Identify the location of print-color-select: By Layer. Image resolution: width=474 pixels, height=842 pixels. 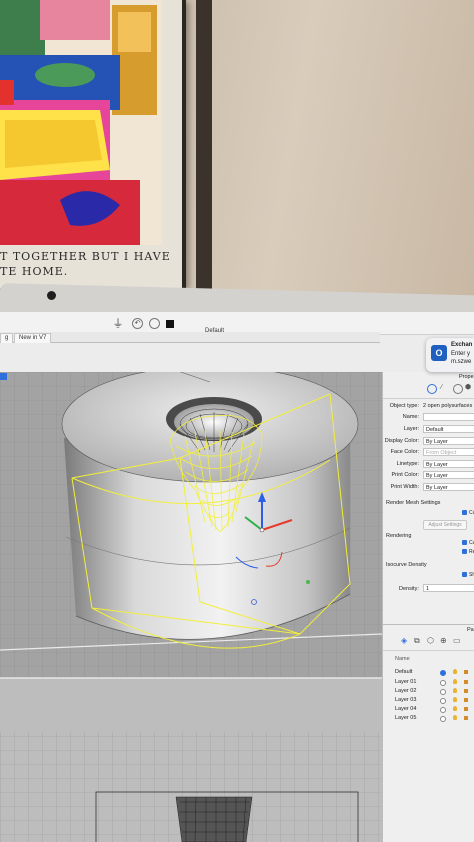
(448, 475).